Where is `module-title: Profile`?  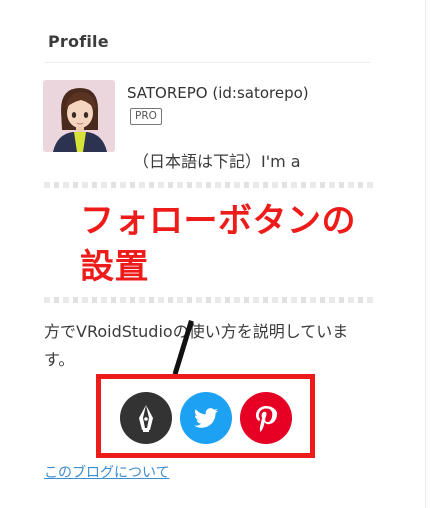
module-title: Profile is located at coordinates (78, 41).